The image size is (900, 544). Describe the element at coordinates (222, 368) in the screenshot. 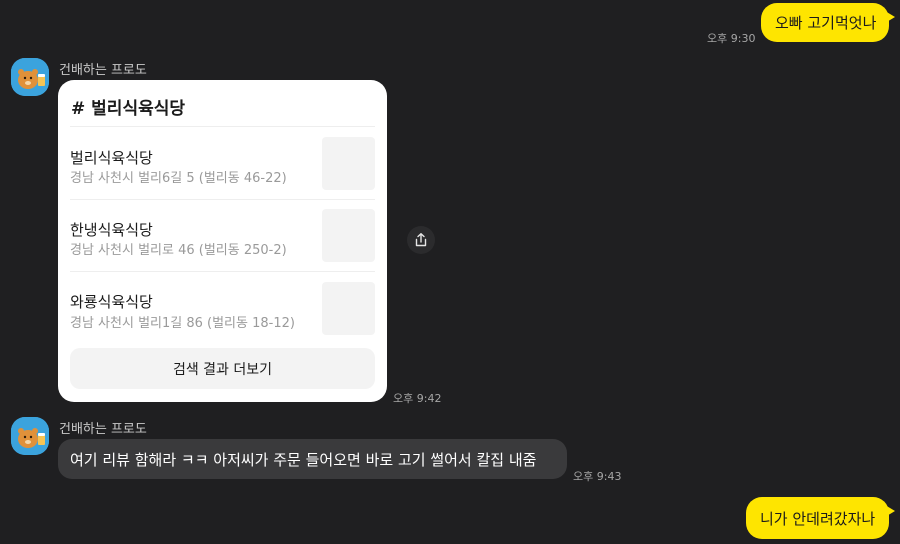

I see `more-results-button: 검색 결과 더보기` at that location.